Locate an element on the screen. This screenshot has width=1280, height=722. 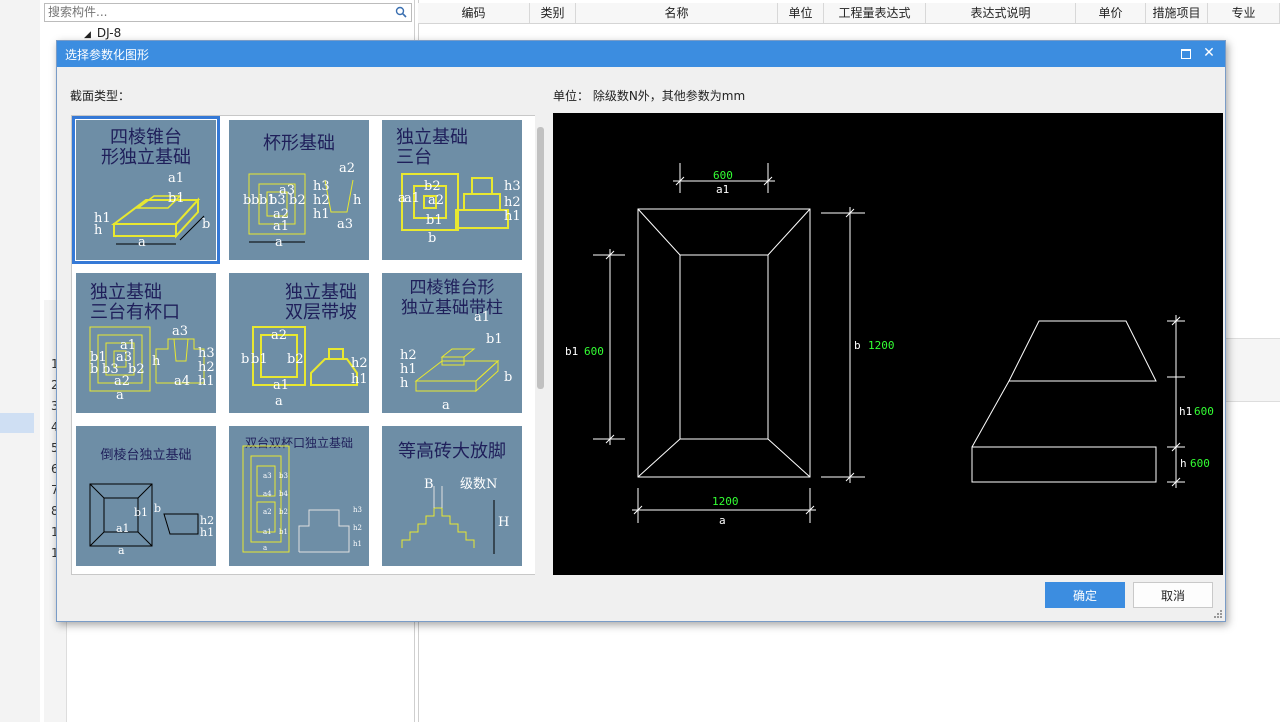
grid-column-header: 单位 is located at coordinates (801, 13).